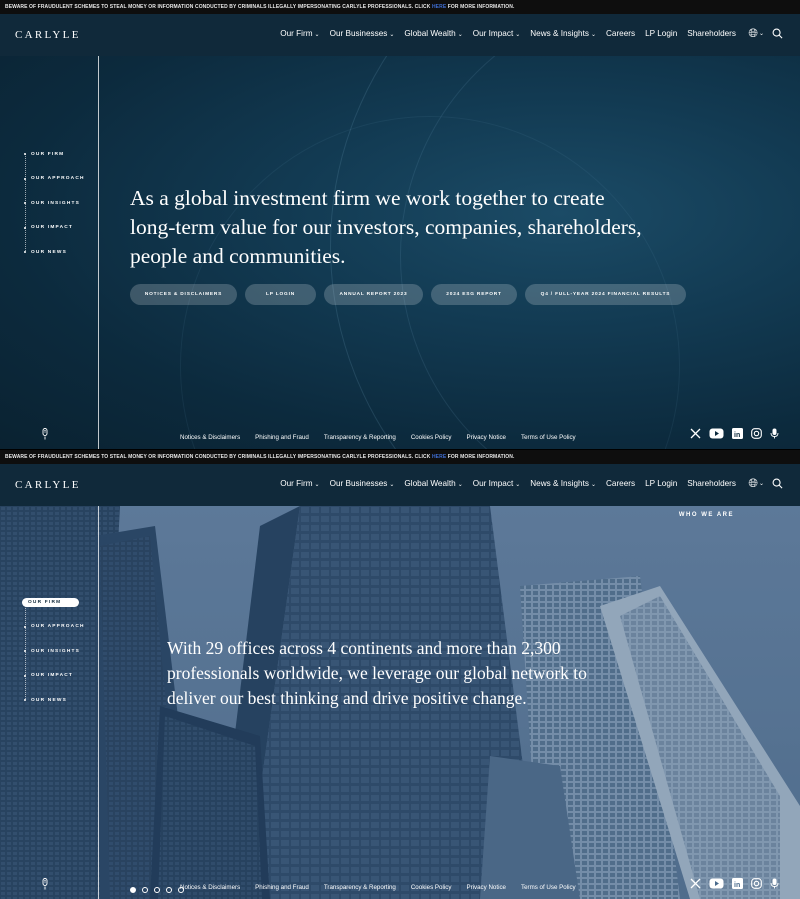 The height and width of the screenshot is (899, 800). Describe the element at coordinates (280, 294) in the screenshot. I see `pill-lp-login: LP LOGIN` at that location.